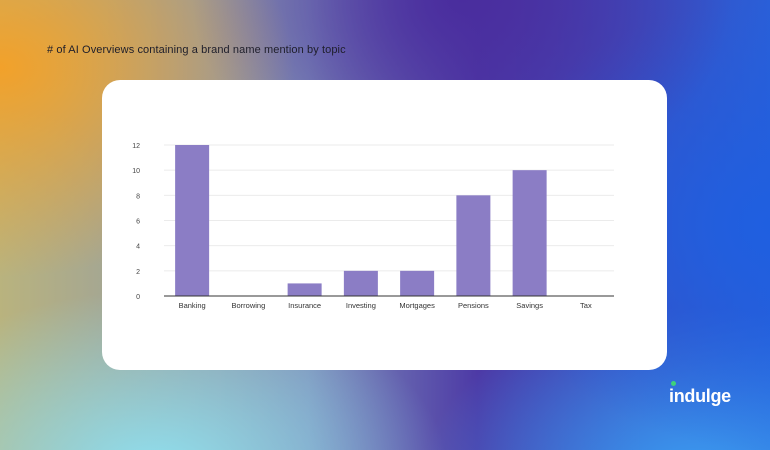 The image size is (770, 450). What do you see at coordinates (361, 305) in the screenshot?
I see `x-tick-label: Investing` at bounding box center [361, 305].